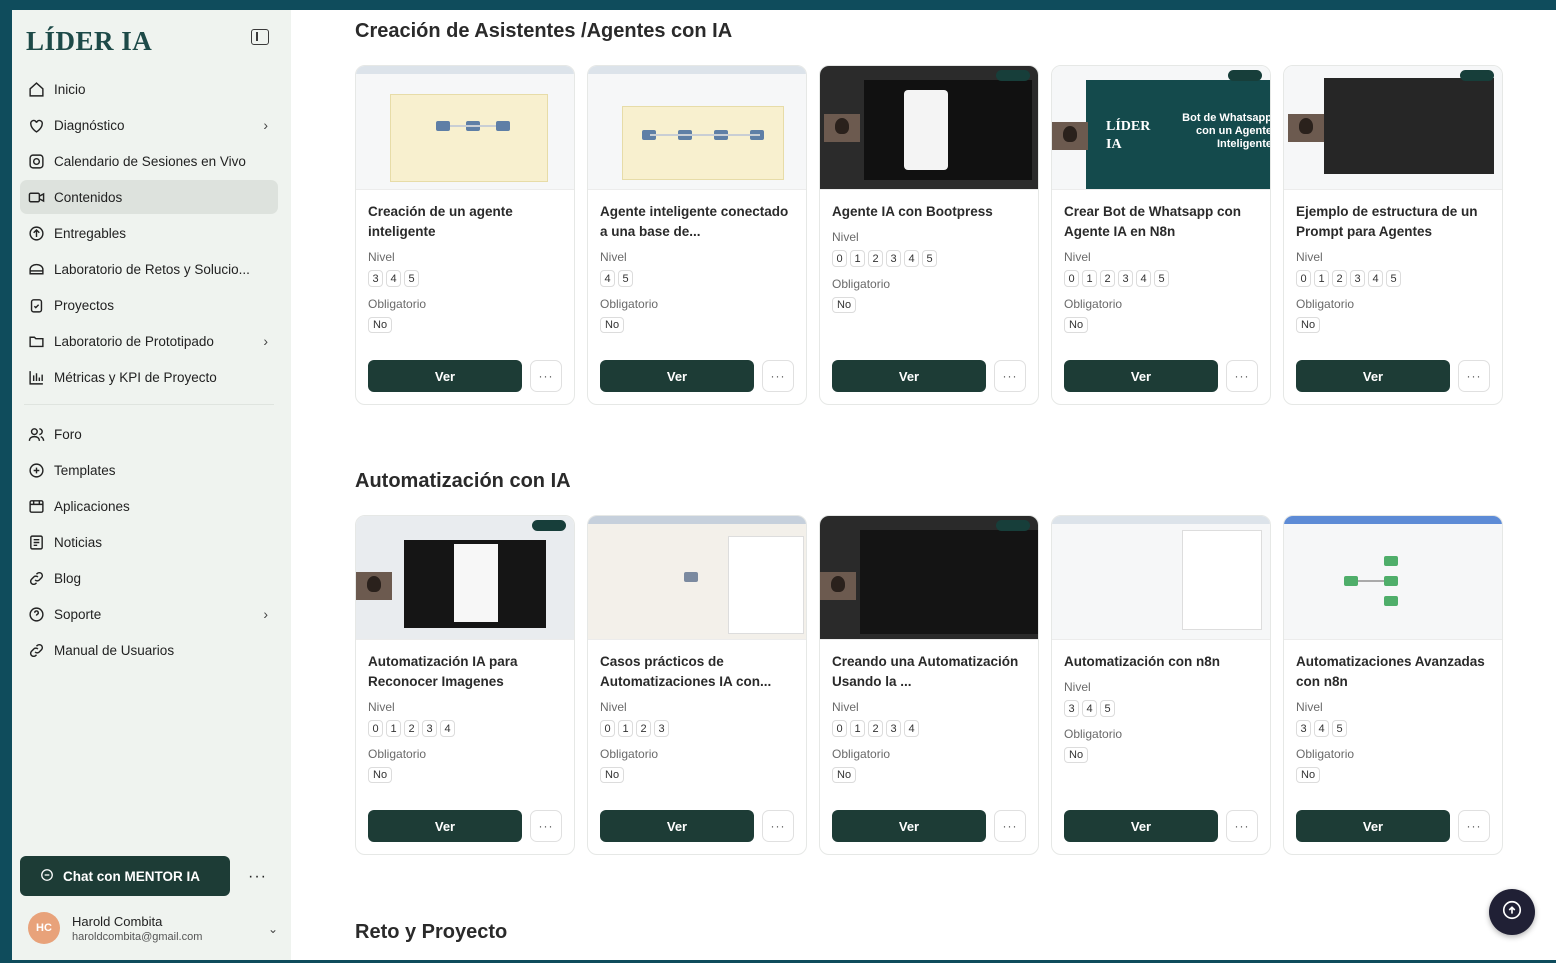 The width and height of the screenshot is (1556, 963). Describe the element at coordinates (89, 125) in the screenshot. I see `sidebar-item-label: Diagnóstico` at that location.